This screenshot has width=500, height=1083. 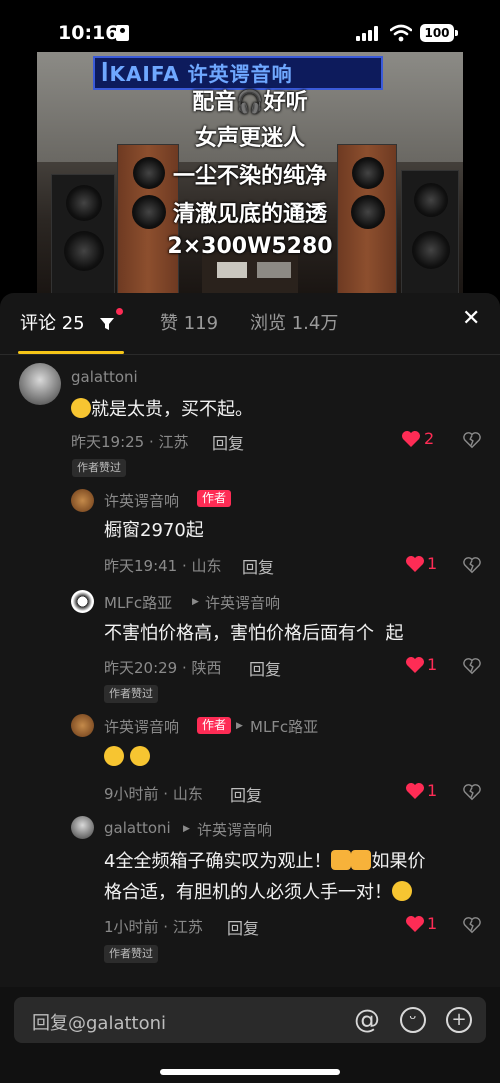 I want to click on video-caption-4: 清澈见底的通透, so click(x=249, y=214).